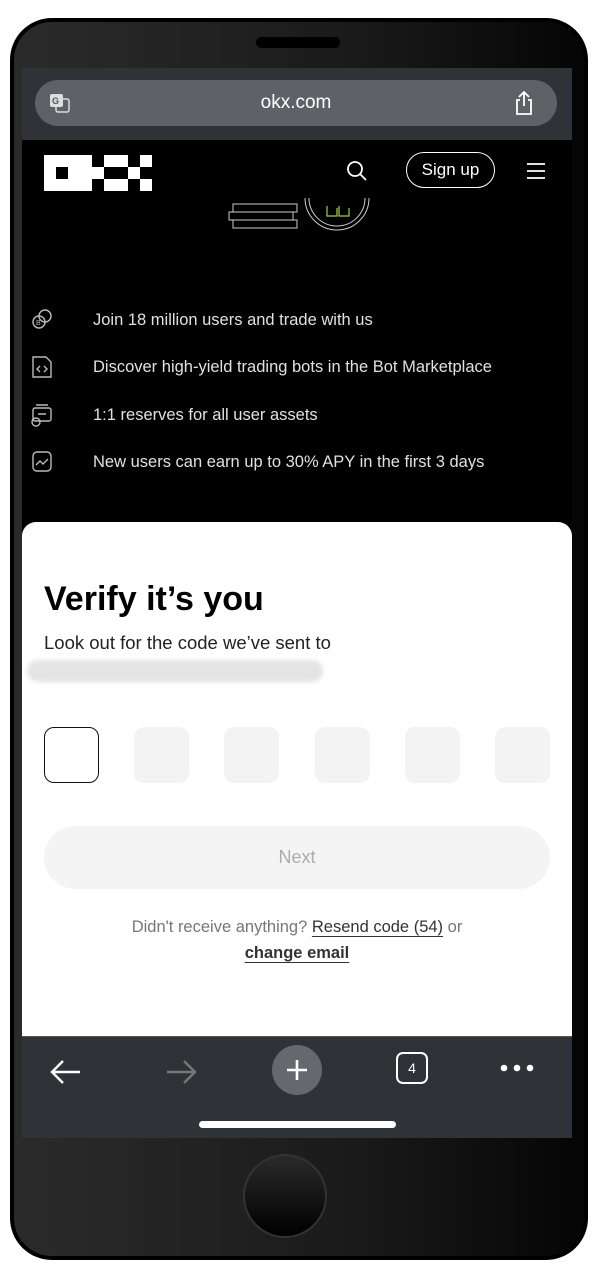  Describe the element at coordinates (154, 599) in the screenshot. I see `modal-title: Verify it’s you` at that location.